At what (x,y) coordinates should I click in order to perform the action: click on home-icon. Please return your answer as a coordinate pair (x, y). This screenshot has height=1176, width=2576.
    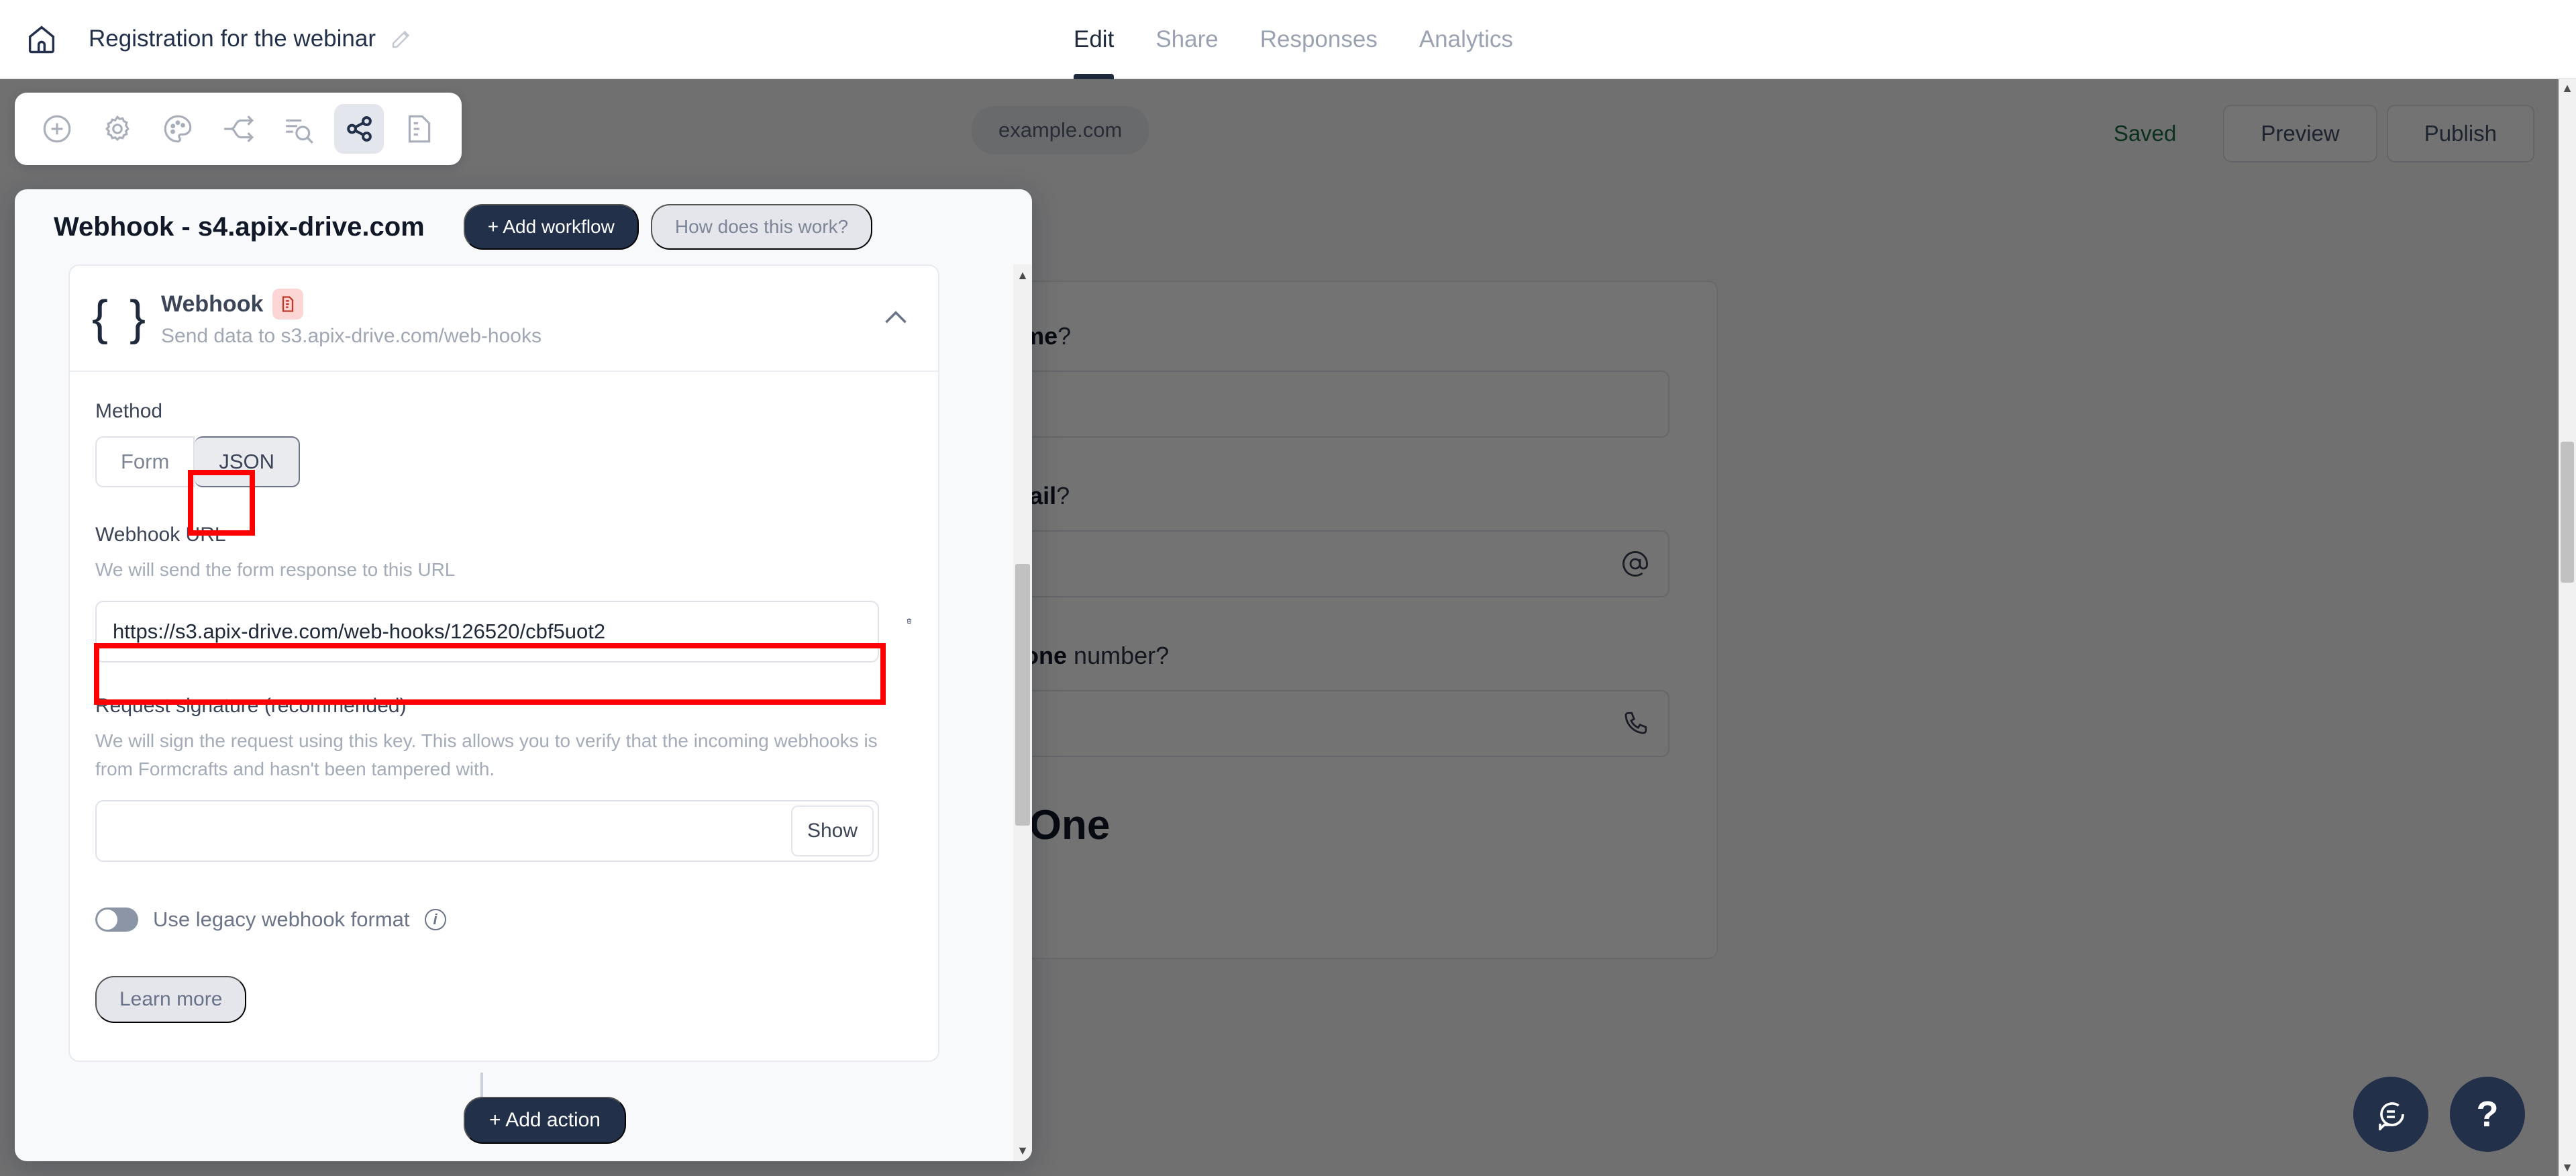
    Looking at the image, I should click on (41, 39).